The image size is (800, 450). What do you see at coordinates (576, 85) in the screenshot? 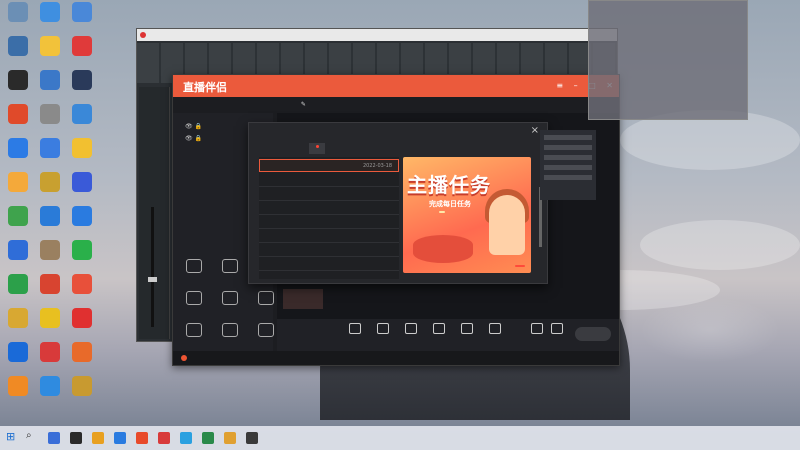
I see `minimize-icon: –` at bounding box center [576, 85].